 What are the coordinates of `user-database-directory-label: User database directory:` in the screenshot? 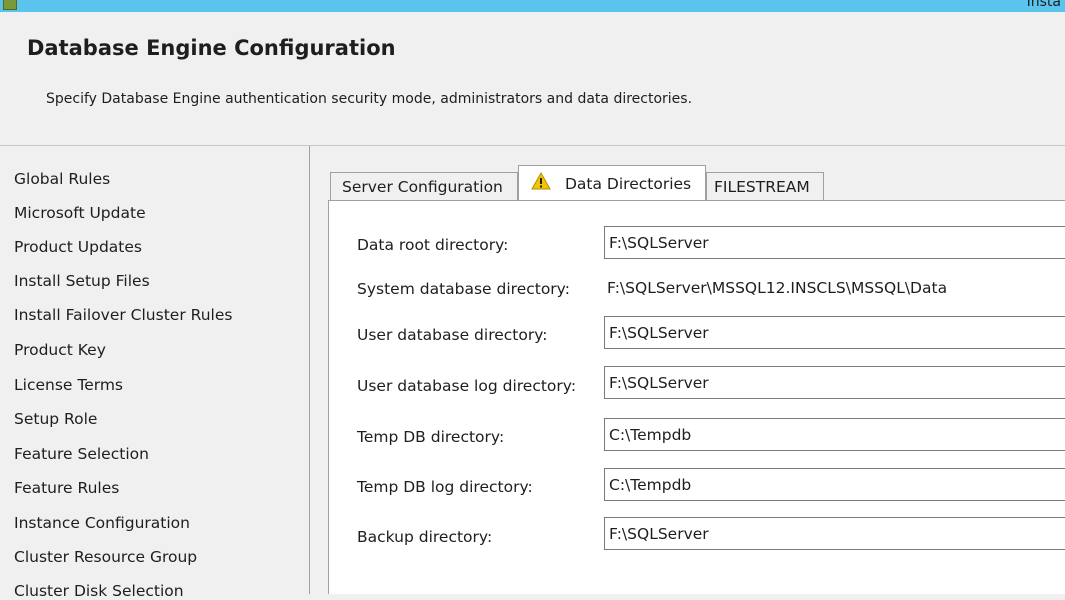 It's located at (452, 335).